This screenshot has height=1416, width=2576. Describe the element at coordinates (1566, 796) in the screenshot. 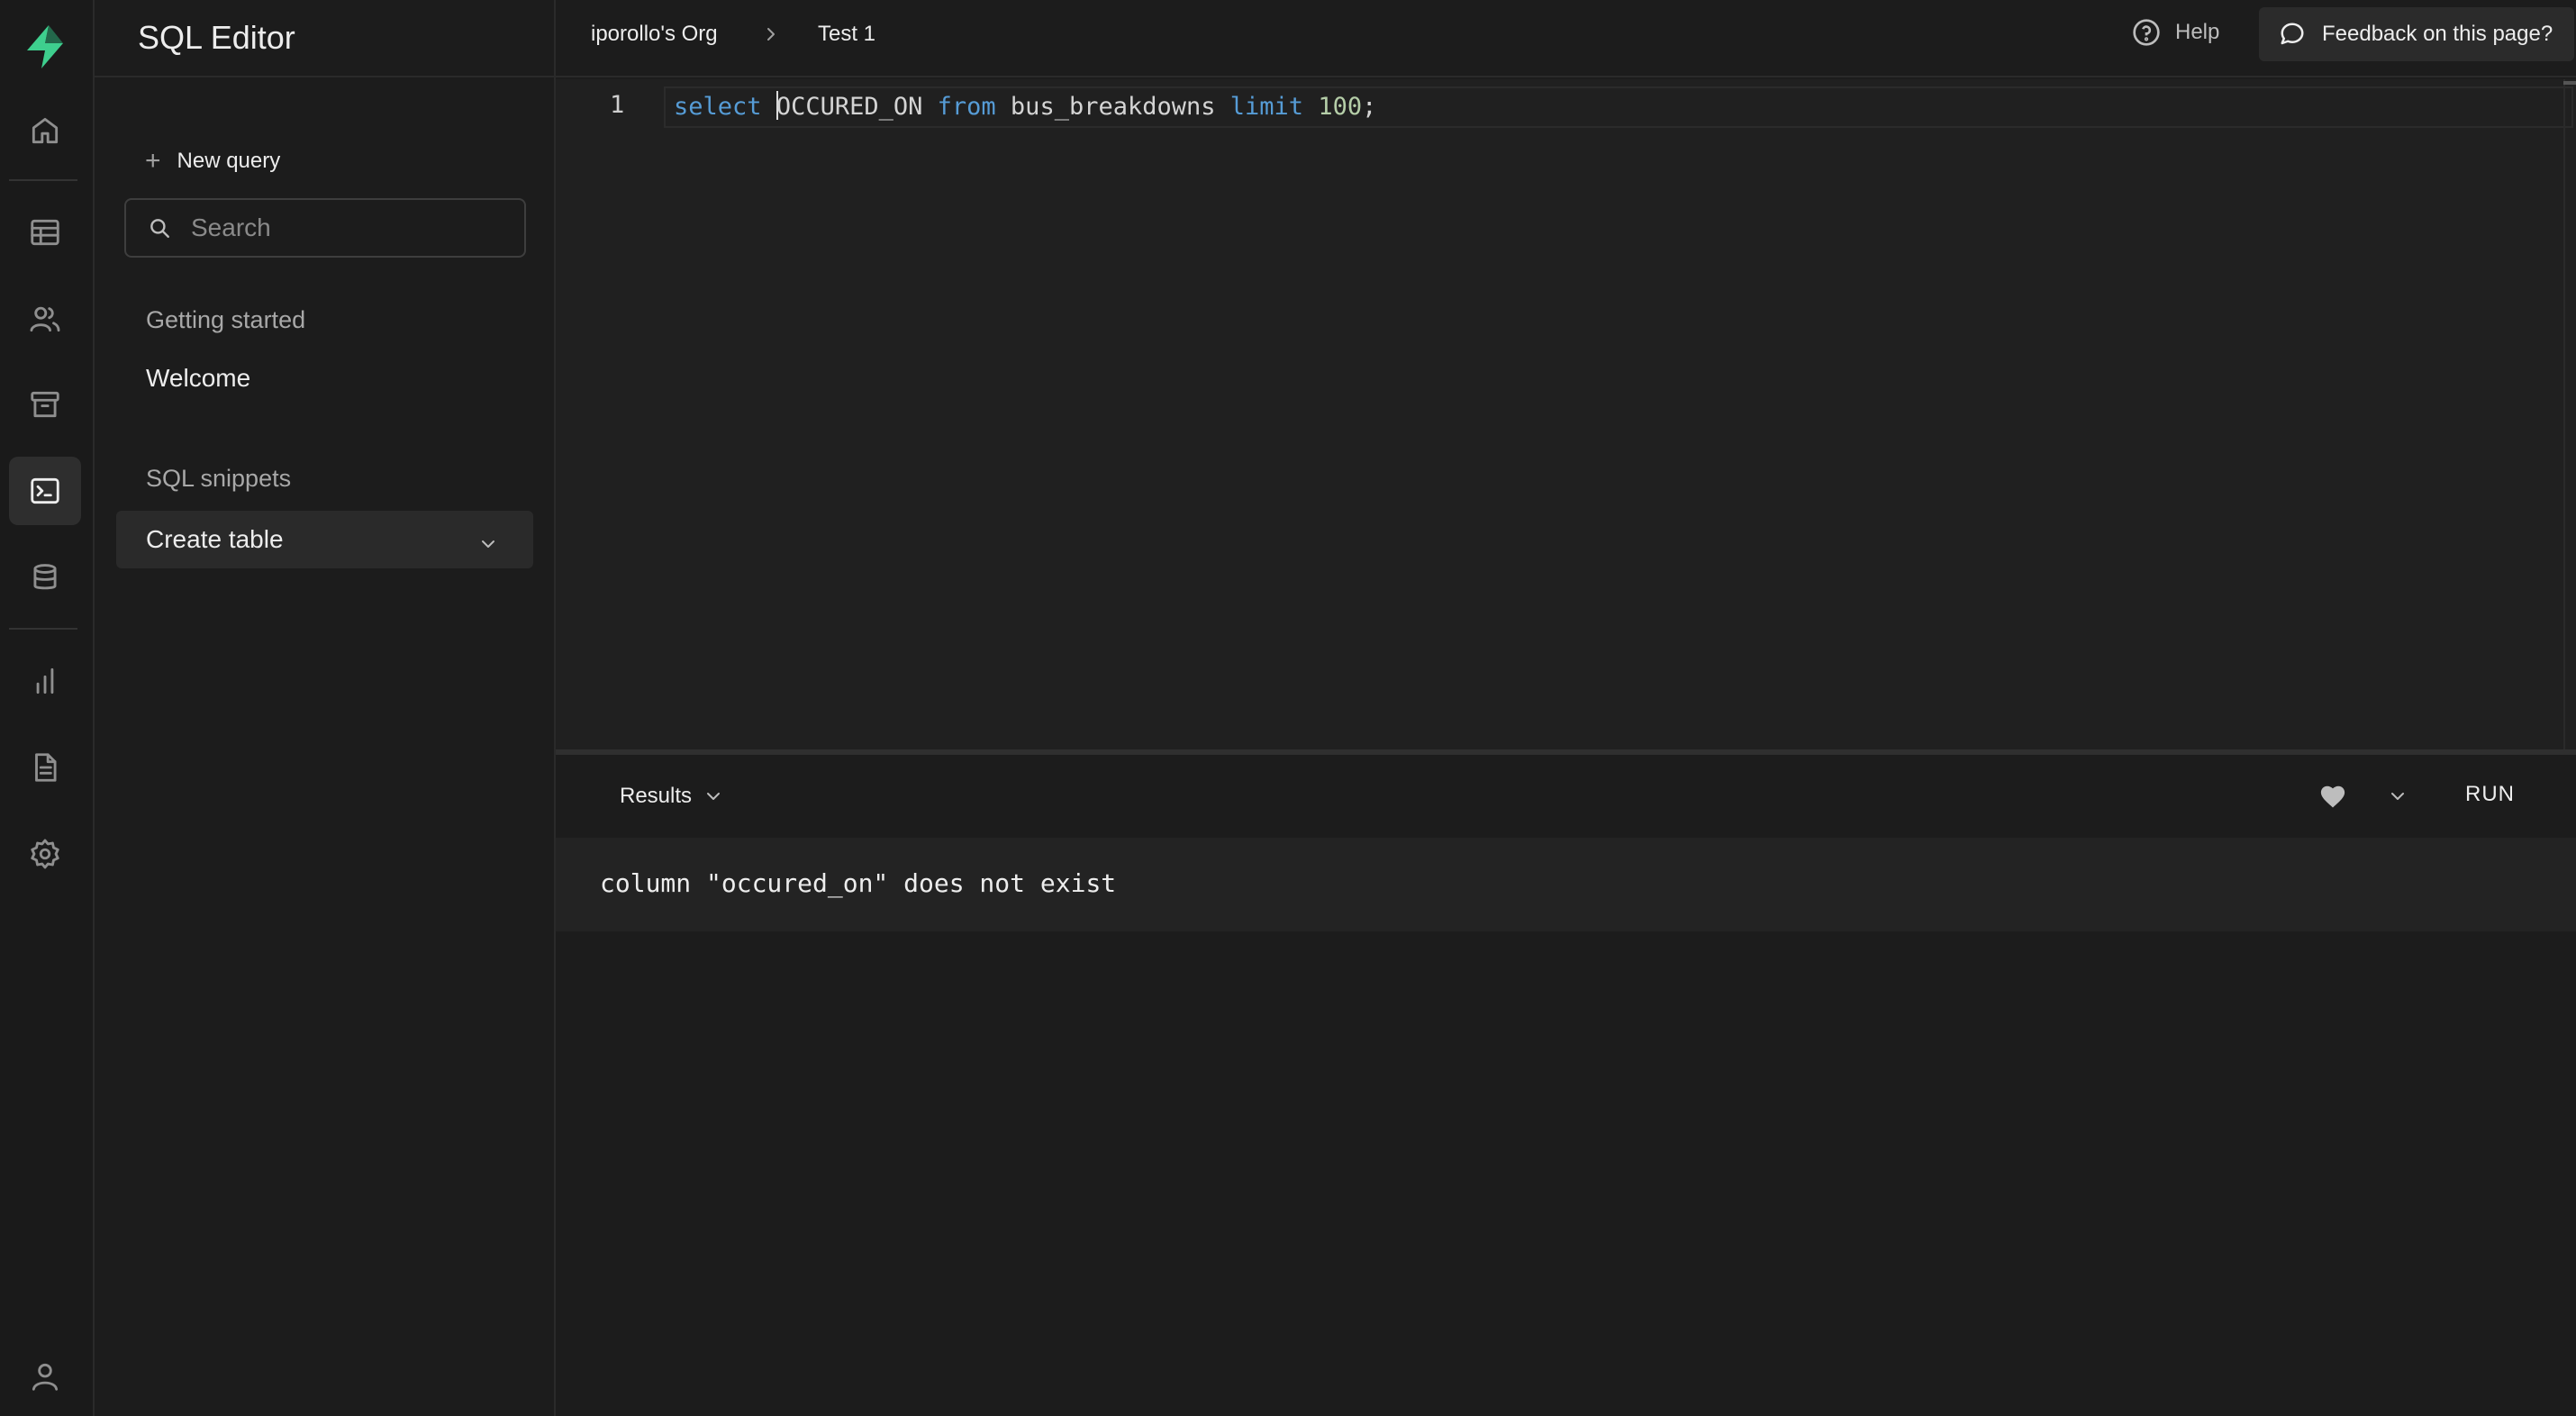

I see `results-toolbar: Results RUN` at that location.